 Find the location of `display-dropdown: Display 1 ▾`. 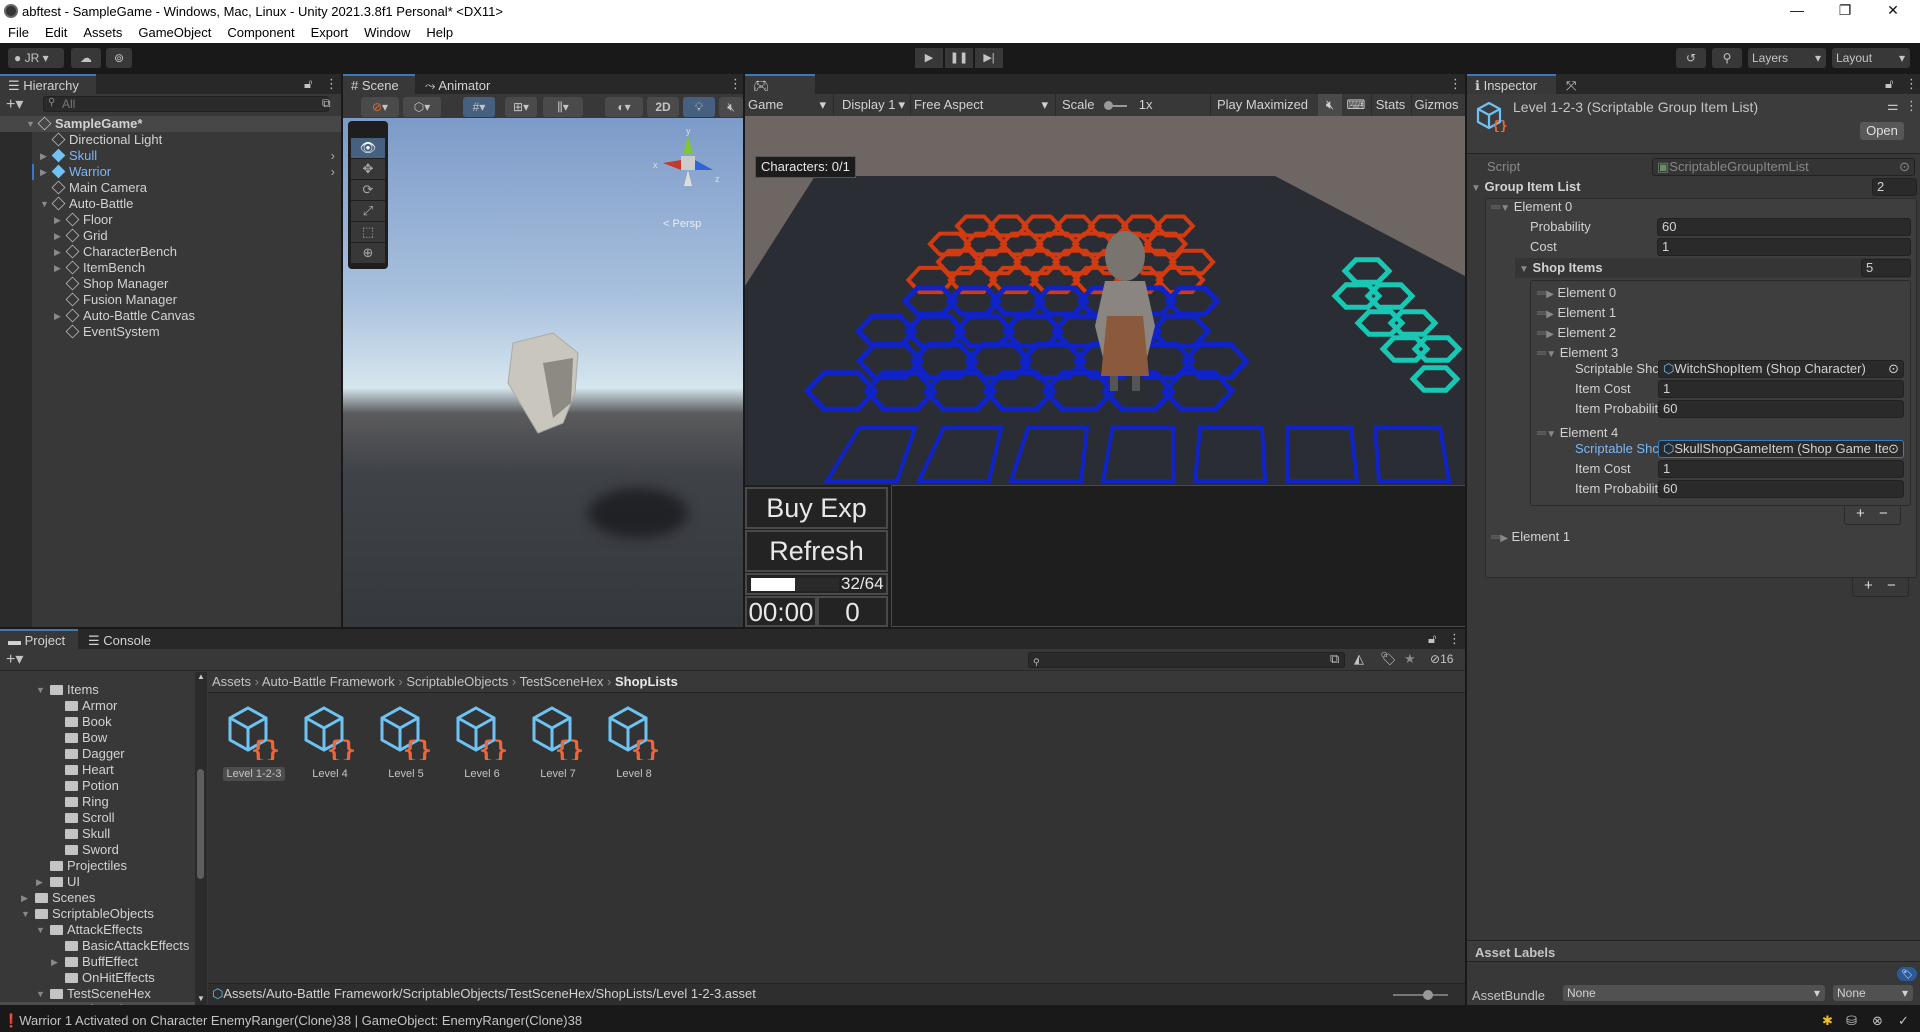

display-dropdown: Display 1 ▾ is located at coordinates (870, 105).